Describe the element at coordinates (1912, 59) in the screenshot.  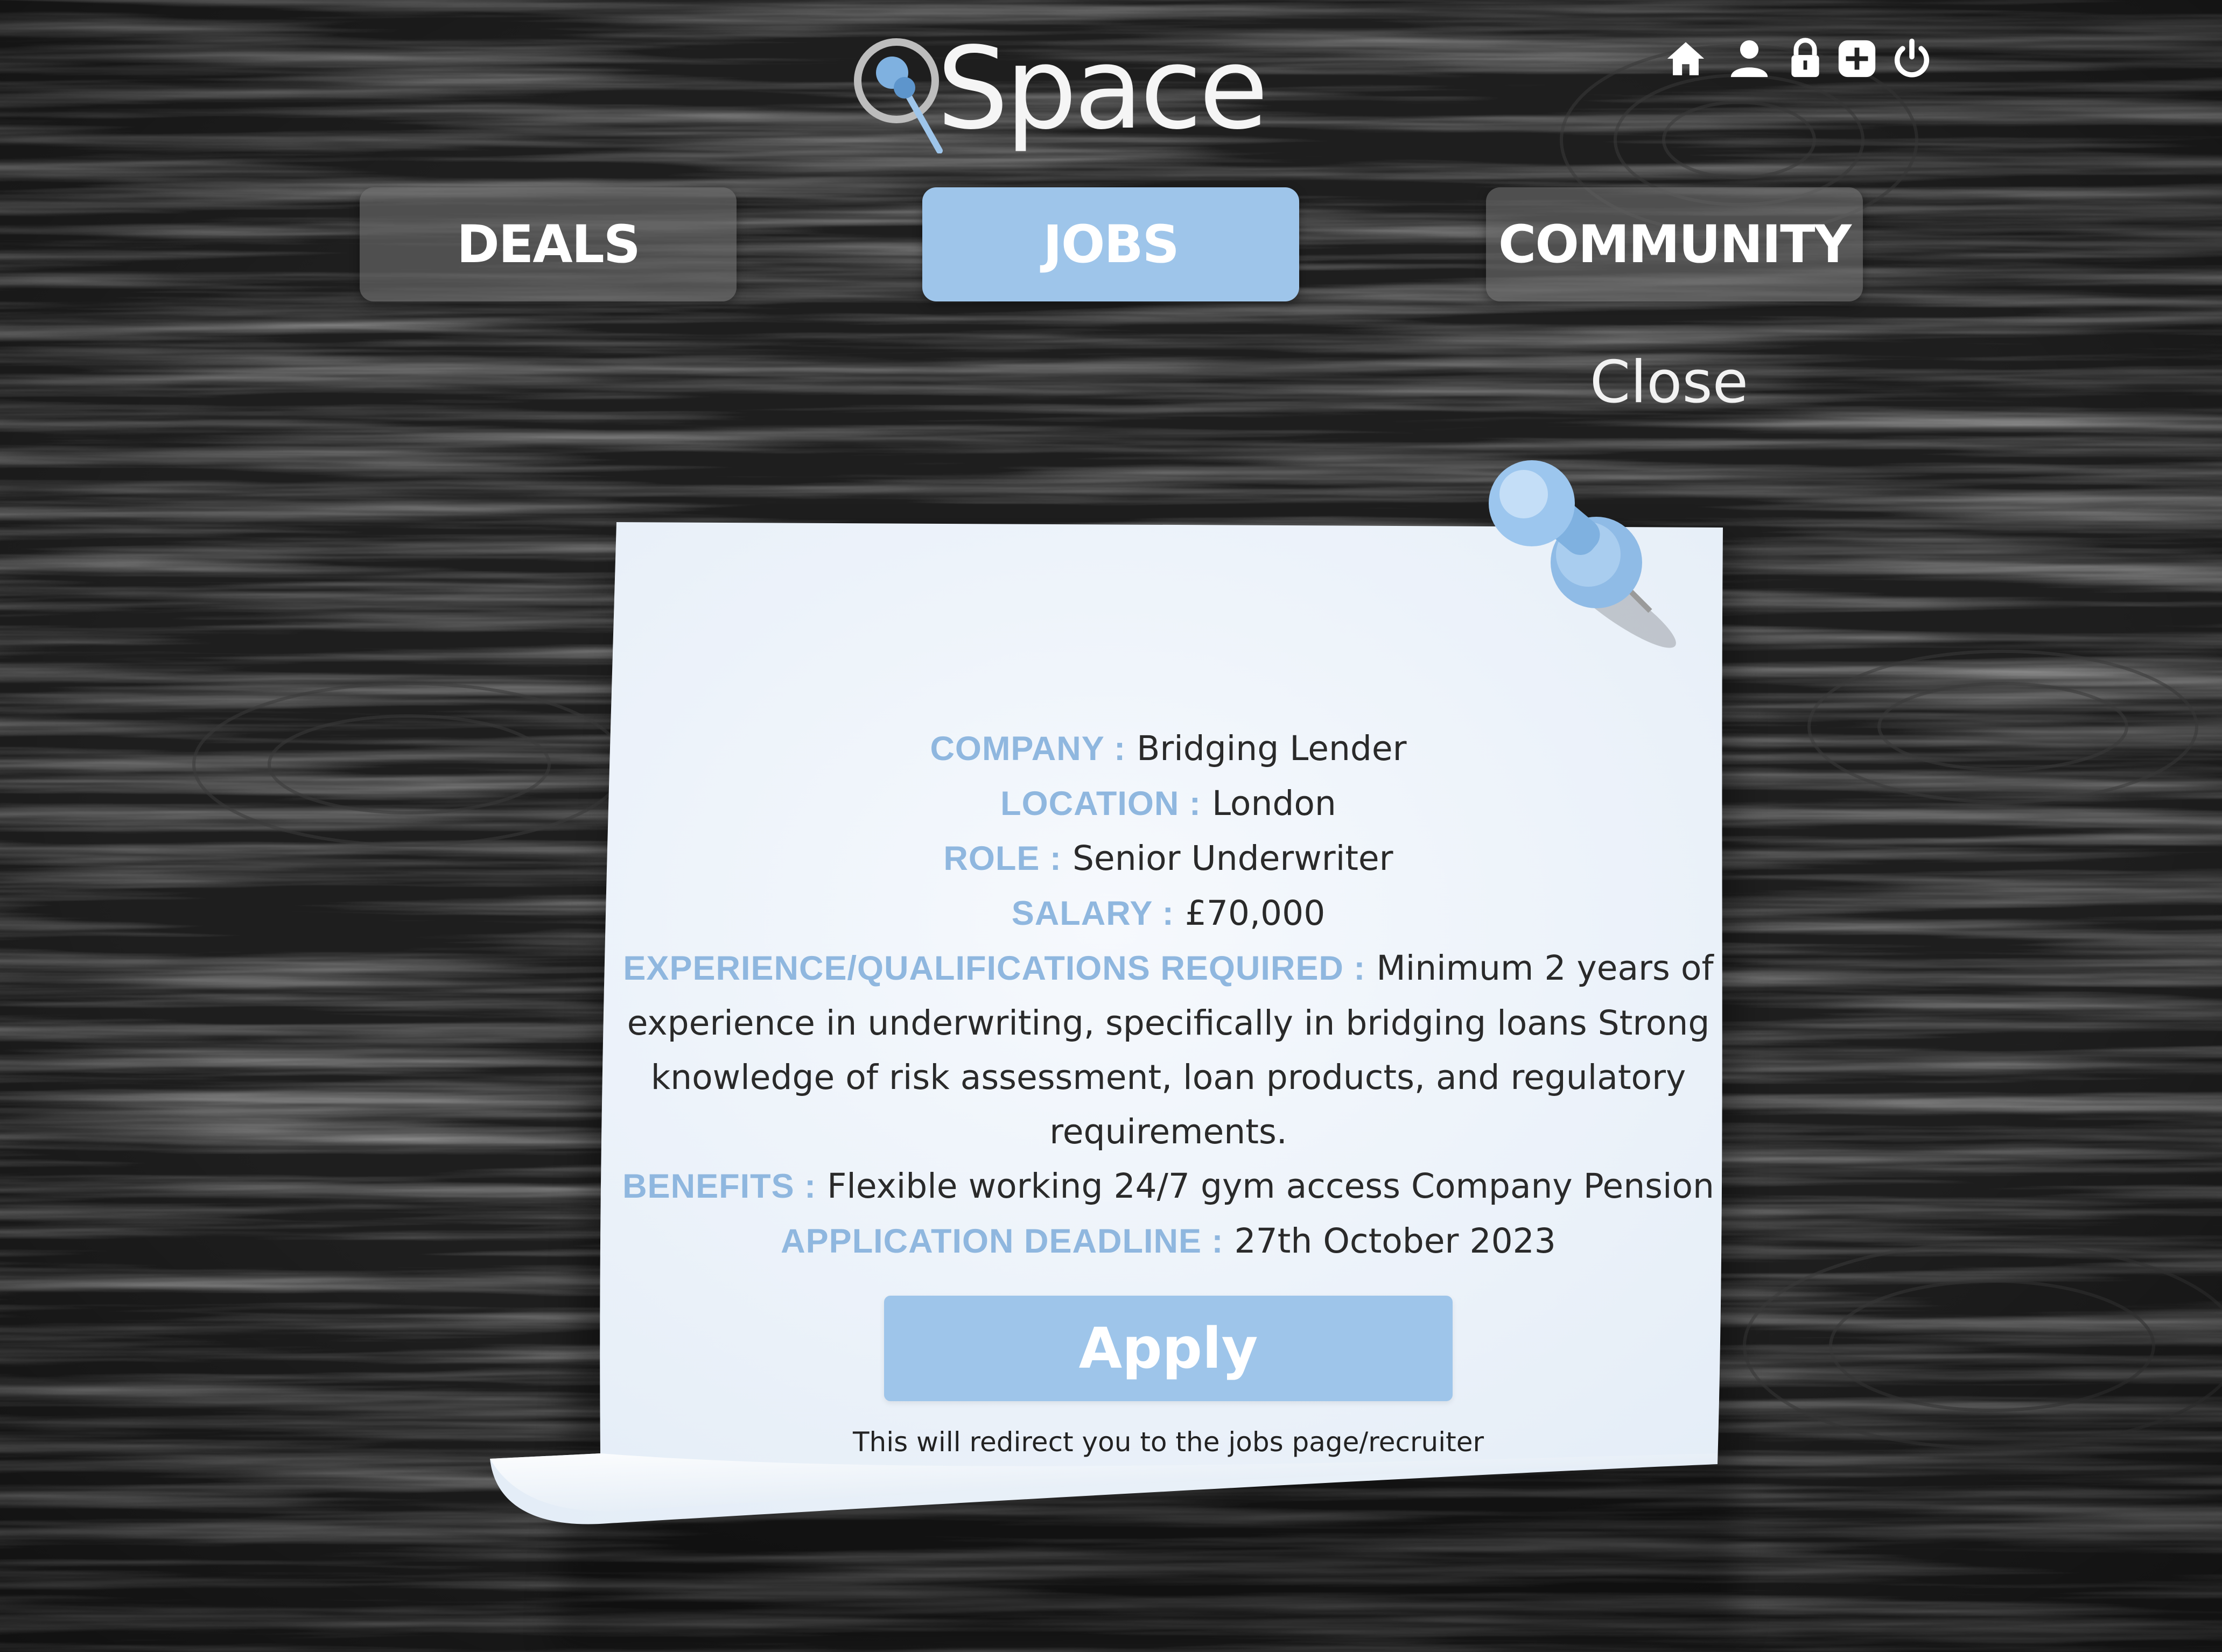
I see `power-icon` at that location.